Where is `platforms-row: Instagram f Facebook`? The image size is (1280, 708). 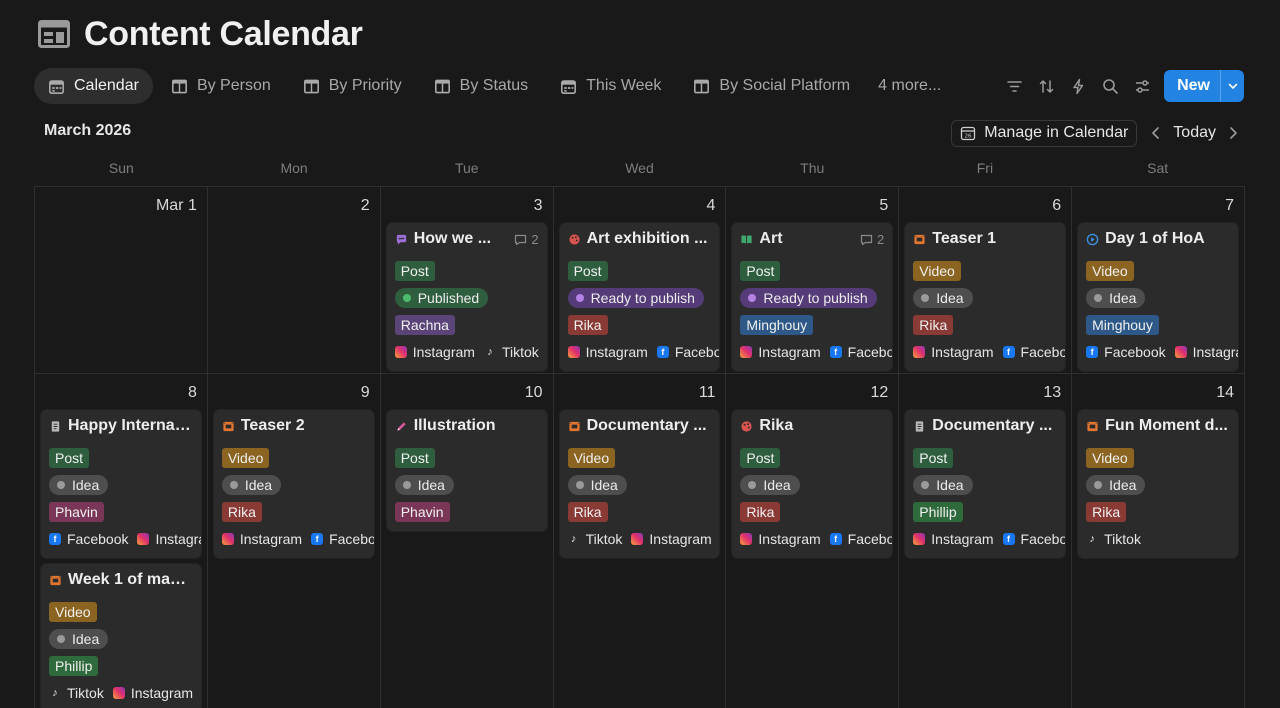 platforms-row: Instagram f Facebook is located at coordinates (989, 538).